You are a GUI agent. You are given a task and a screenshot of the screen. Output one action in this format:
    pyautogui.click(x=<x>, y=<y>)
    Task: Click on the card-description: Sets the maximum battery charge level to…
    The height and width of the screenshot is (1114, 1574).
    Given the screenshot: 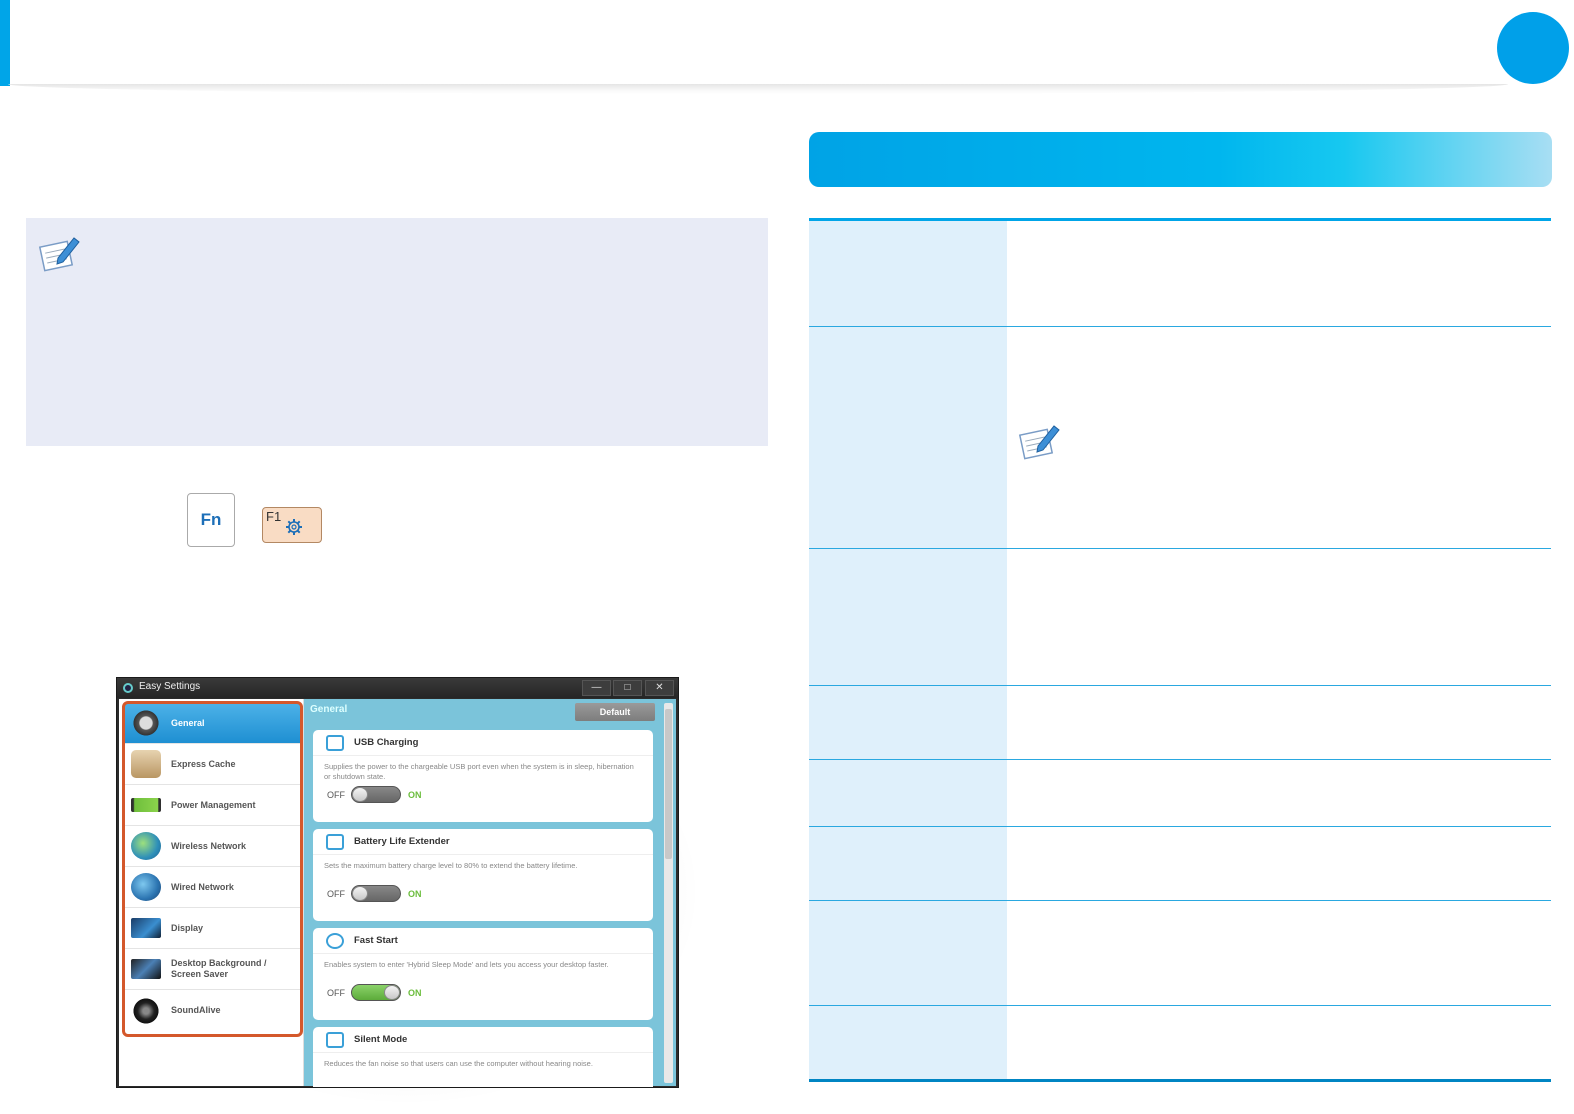 What is the action you would take?
    pyautogui.click(x=451, y=865)
    